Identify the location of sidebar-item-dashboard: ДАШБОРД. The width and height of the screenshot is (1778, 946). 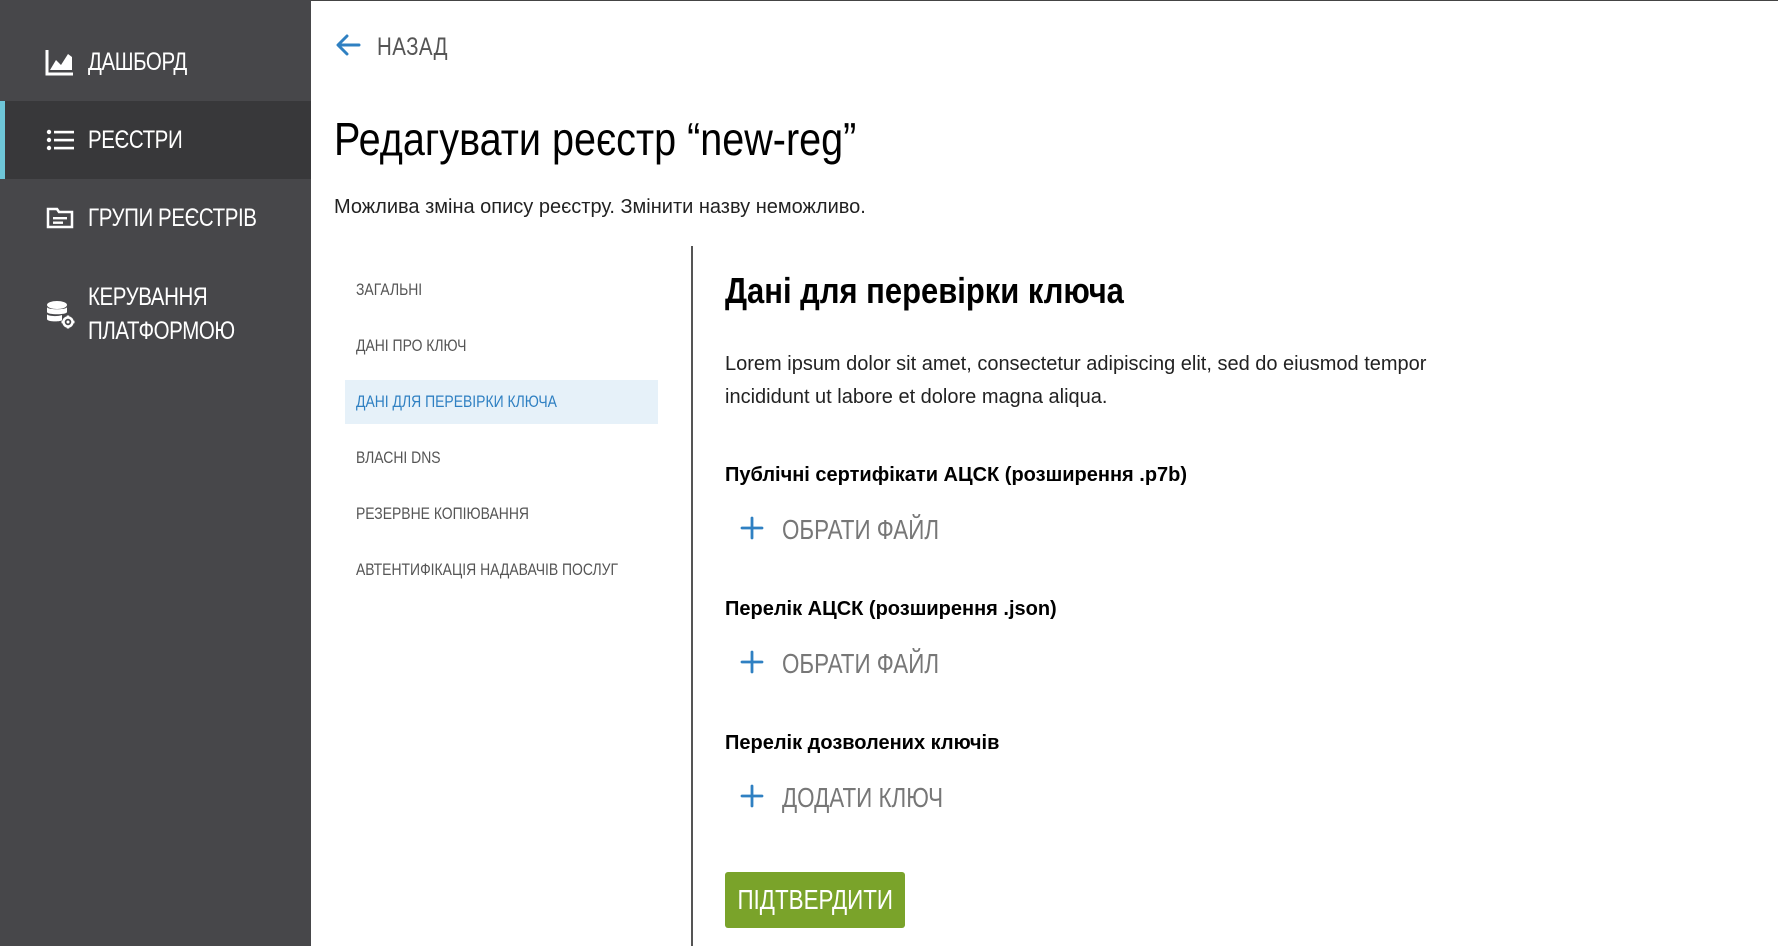
(155, 62).